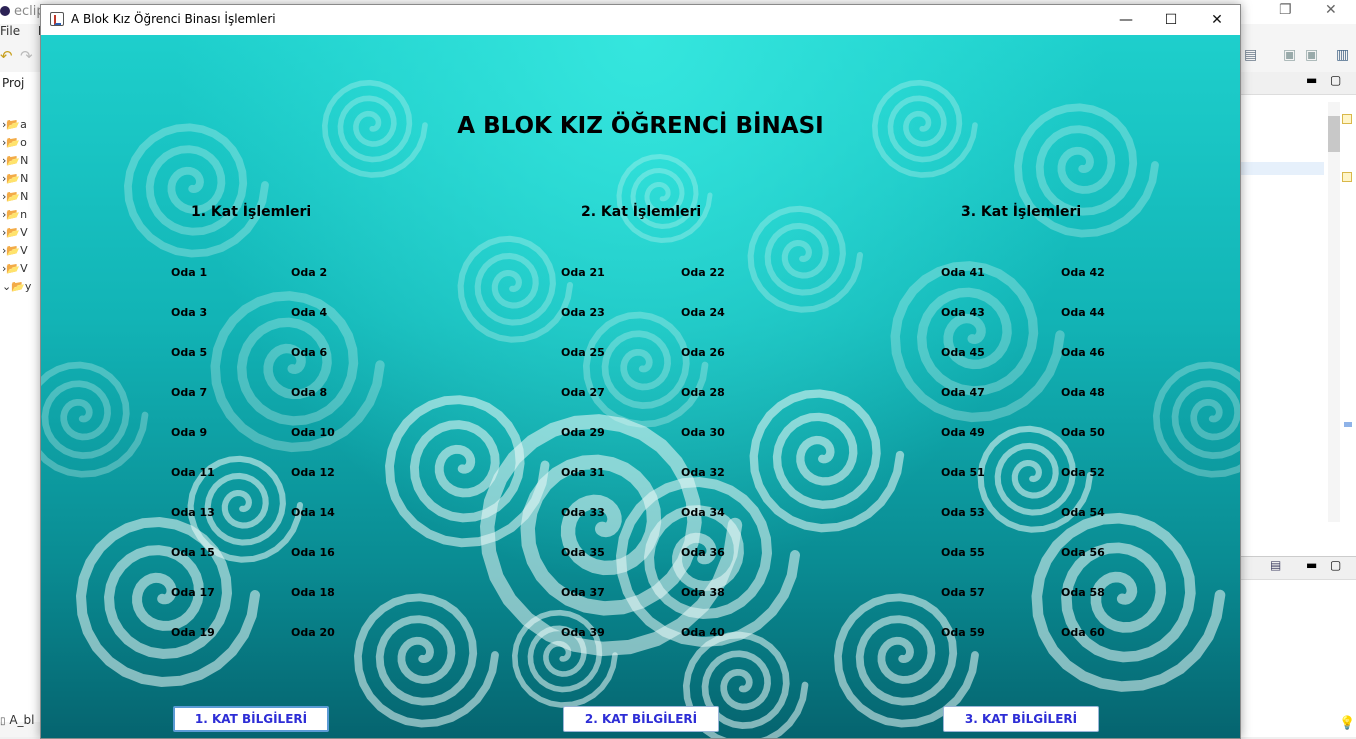 Image resolution: width=1356 pixels, height=739 pixels. Describe the element at coordinates (703, 592) in the screenshot. I see `room-38: Oda 38` at that location.